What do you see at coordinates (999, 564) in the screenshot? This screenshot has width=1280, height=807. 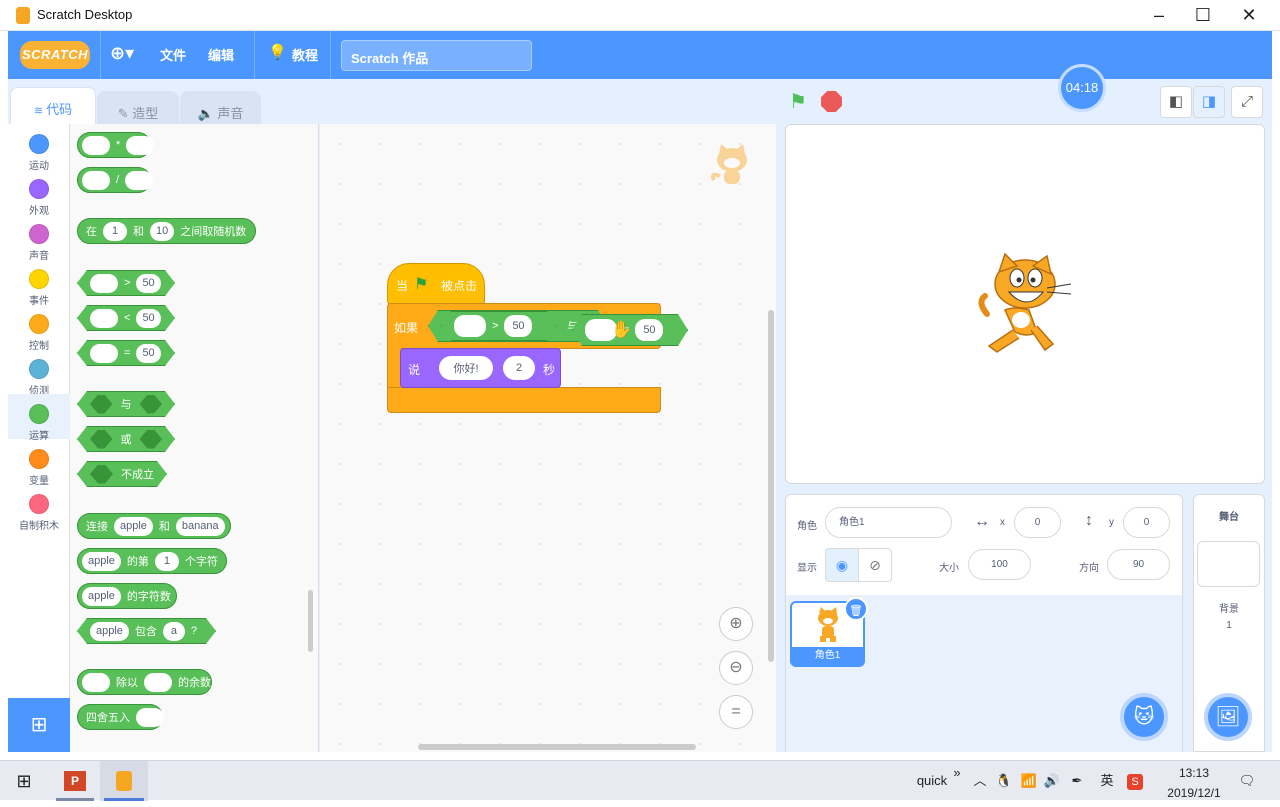 I see `size-input: 100` at bounding box center [999, 564].